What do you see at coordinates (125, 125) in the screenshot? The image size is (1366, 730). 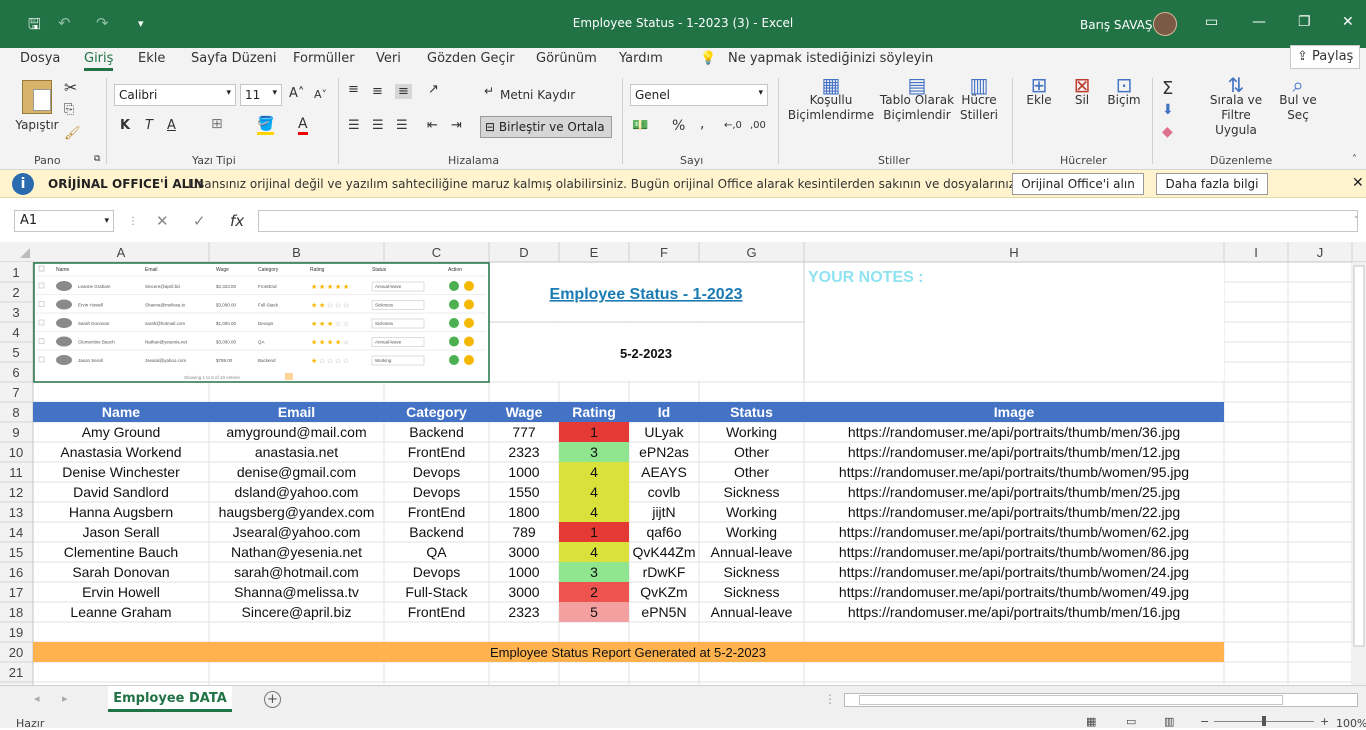 I see `bold-icon: K` at bounding box center [125, 125].